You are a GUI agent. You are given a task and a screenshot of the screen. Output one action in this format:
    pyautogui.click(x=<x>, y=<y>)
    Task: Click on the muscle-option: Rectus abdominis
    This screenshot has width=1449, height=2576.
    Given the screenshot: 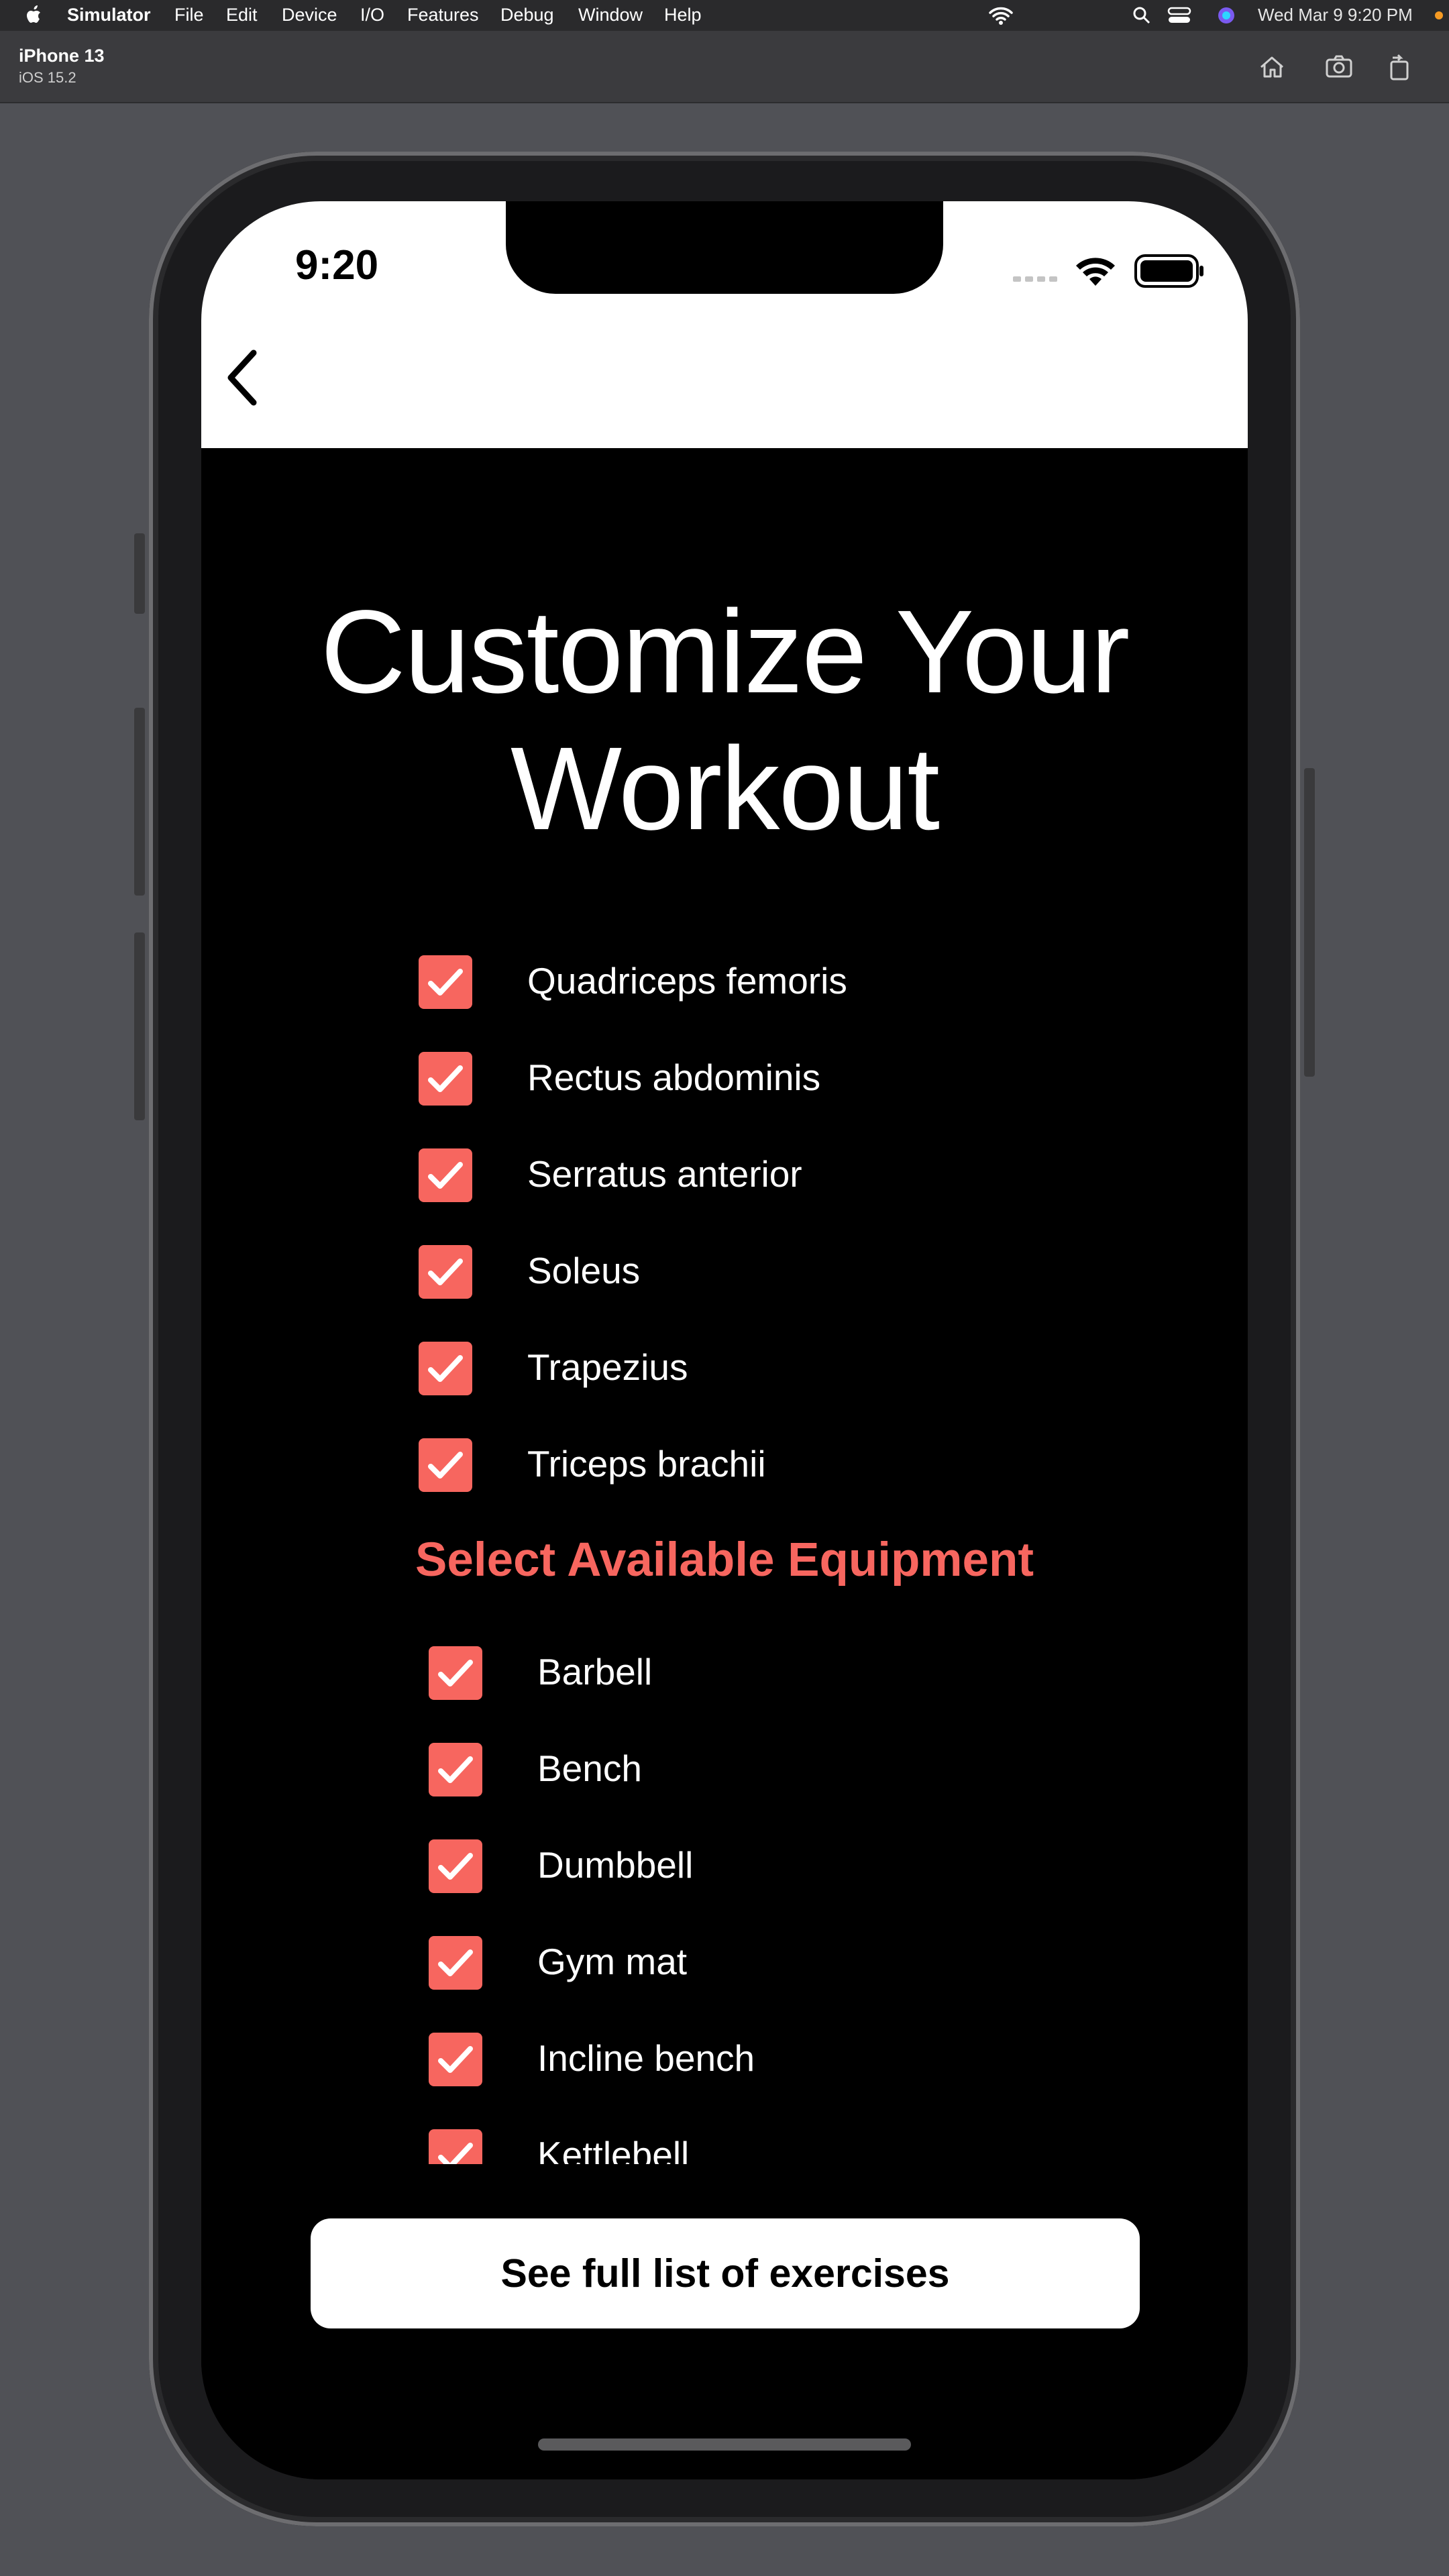 What is the action you would take?
    pyautogui.click(x=720, y=1080)
    